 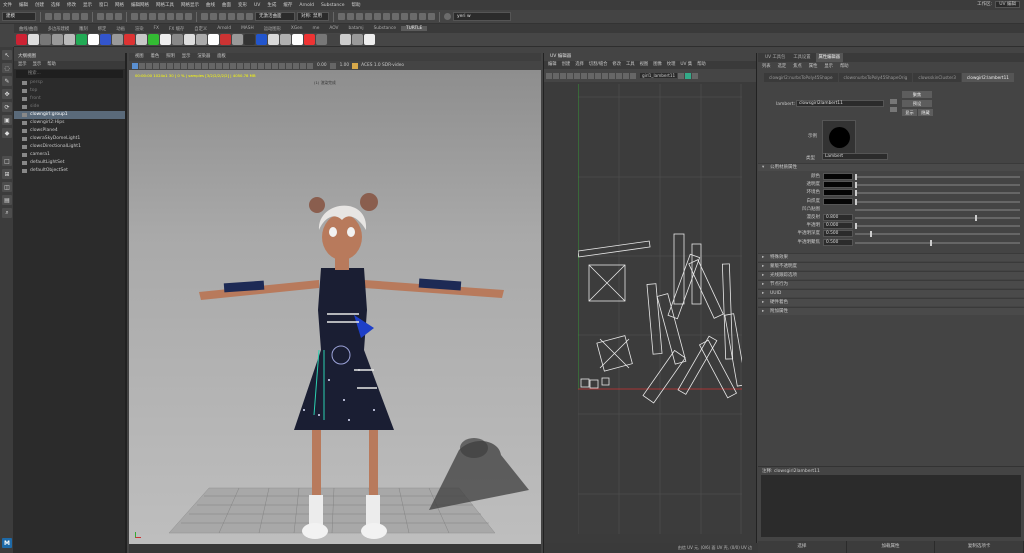 I want to click on gamma-field: 1.00, so click(x=345, y=65).